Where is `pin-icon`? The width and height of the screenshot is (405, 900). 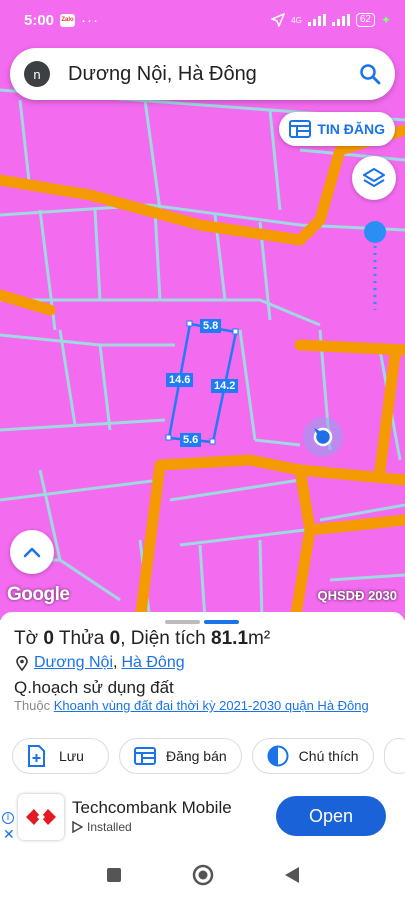 pin-icon is located at coordinates (22, 663).